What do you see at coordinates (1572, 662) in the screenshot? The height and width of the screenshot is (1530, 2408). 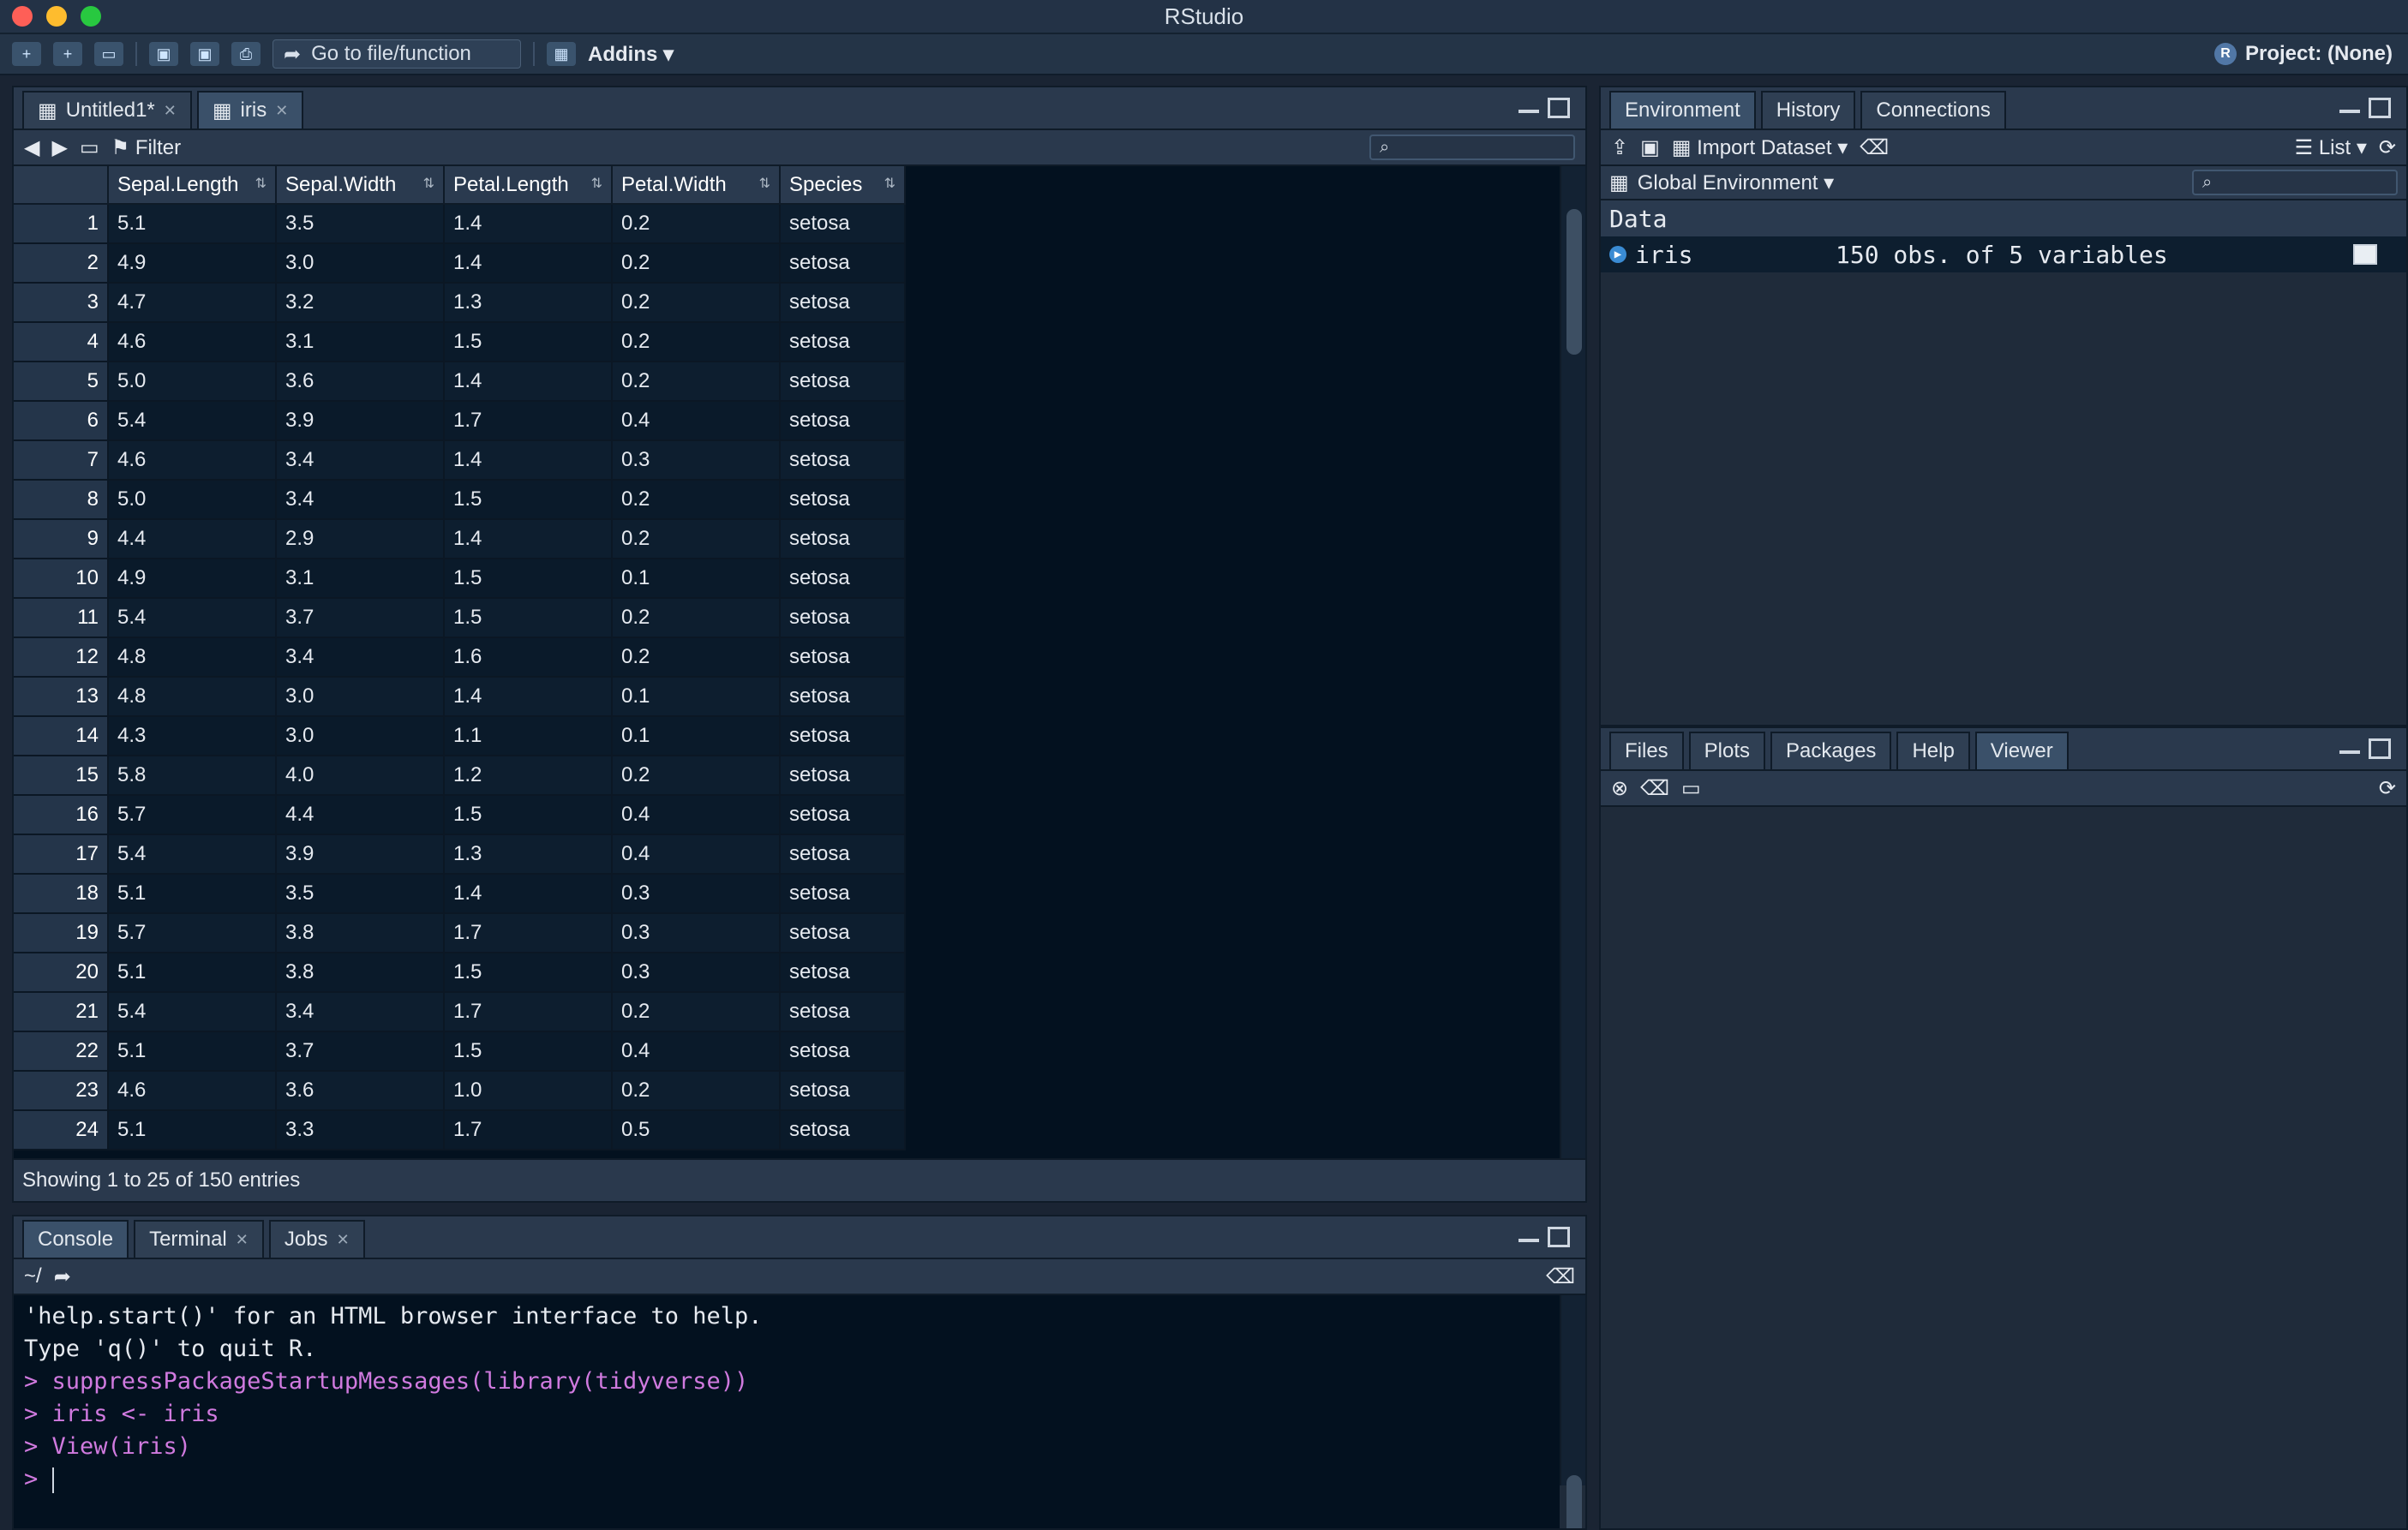 I see `grid-scrollbar` at bounding box center [1572, 662].